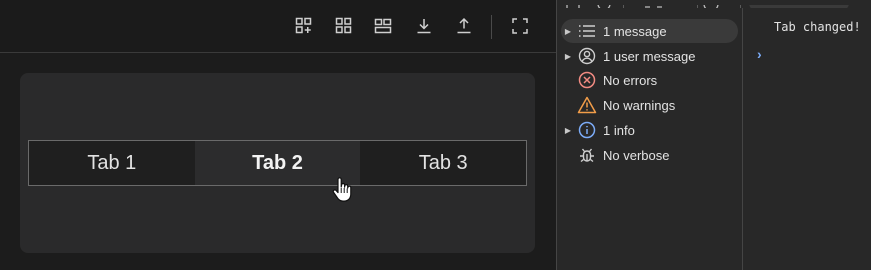 The height and width of the screenshot is (270, 871). I want to click on sidebar-item-user-messages: ▶ 1 user message, so click(649, 56).